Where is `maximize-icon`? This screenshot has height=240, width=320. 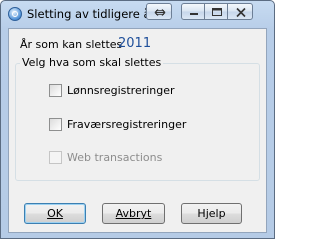 maximize-icon is located at coordinates (217, 12).